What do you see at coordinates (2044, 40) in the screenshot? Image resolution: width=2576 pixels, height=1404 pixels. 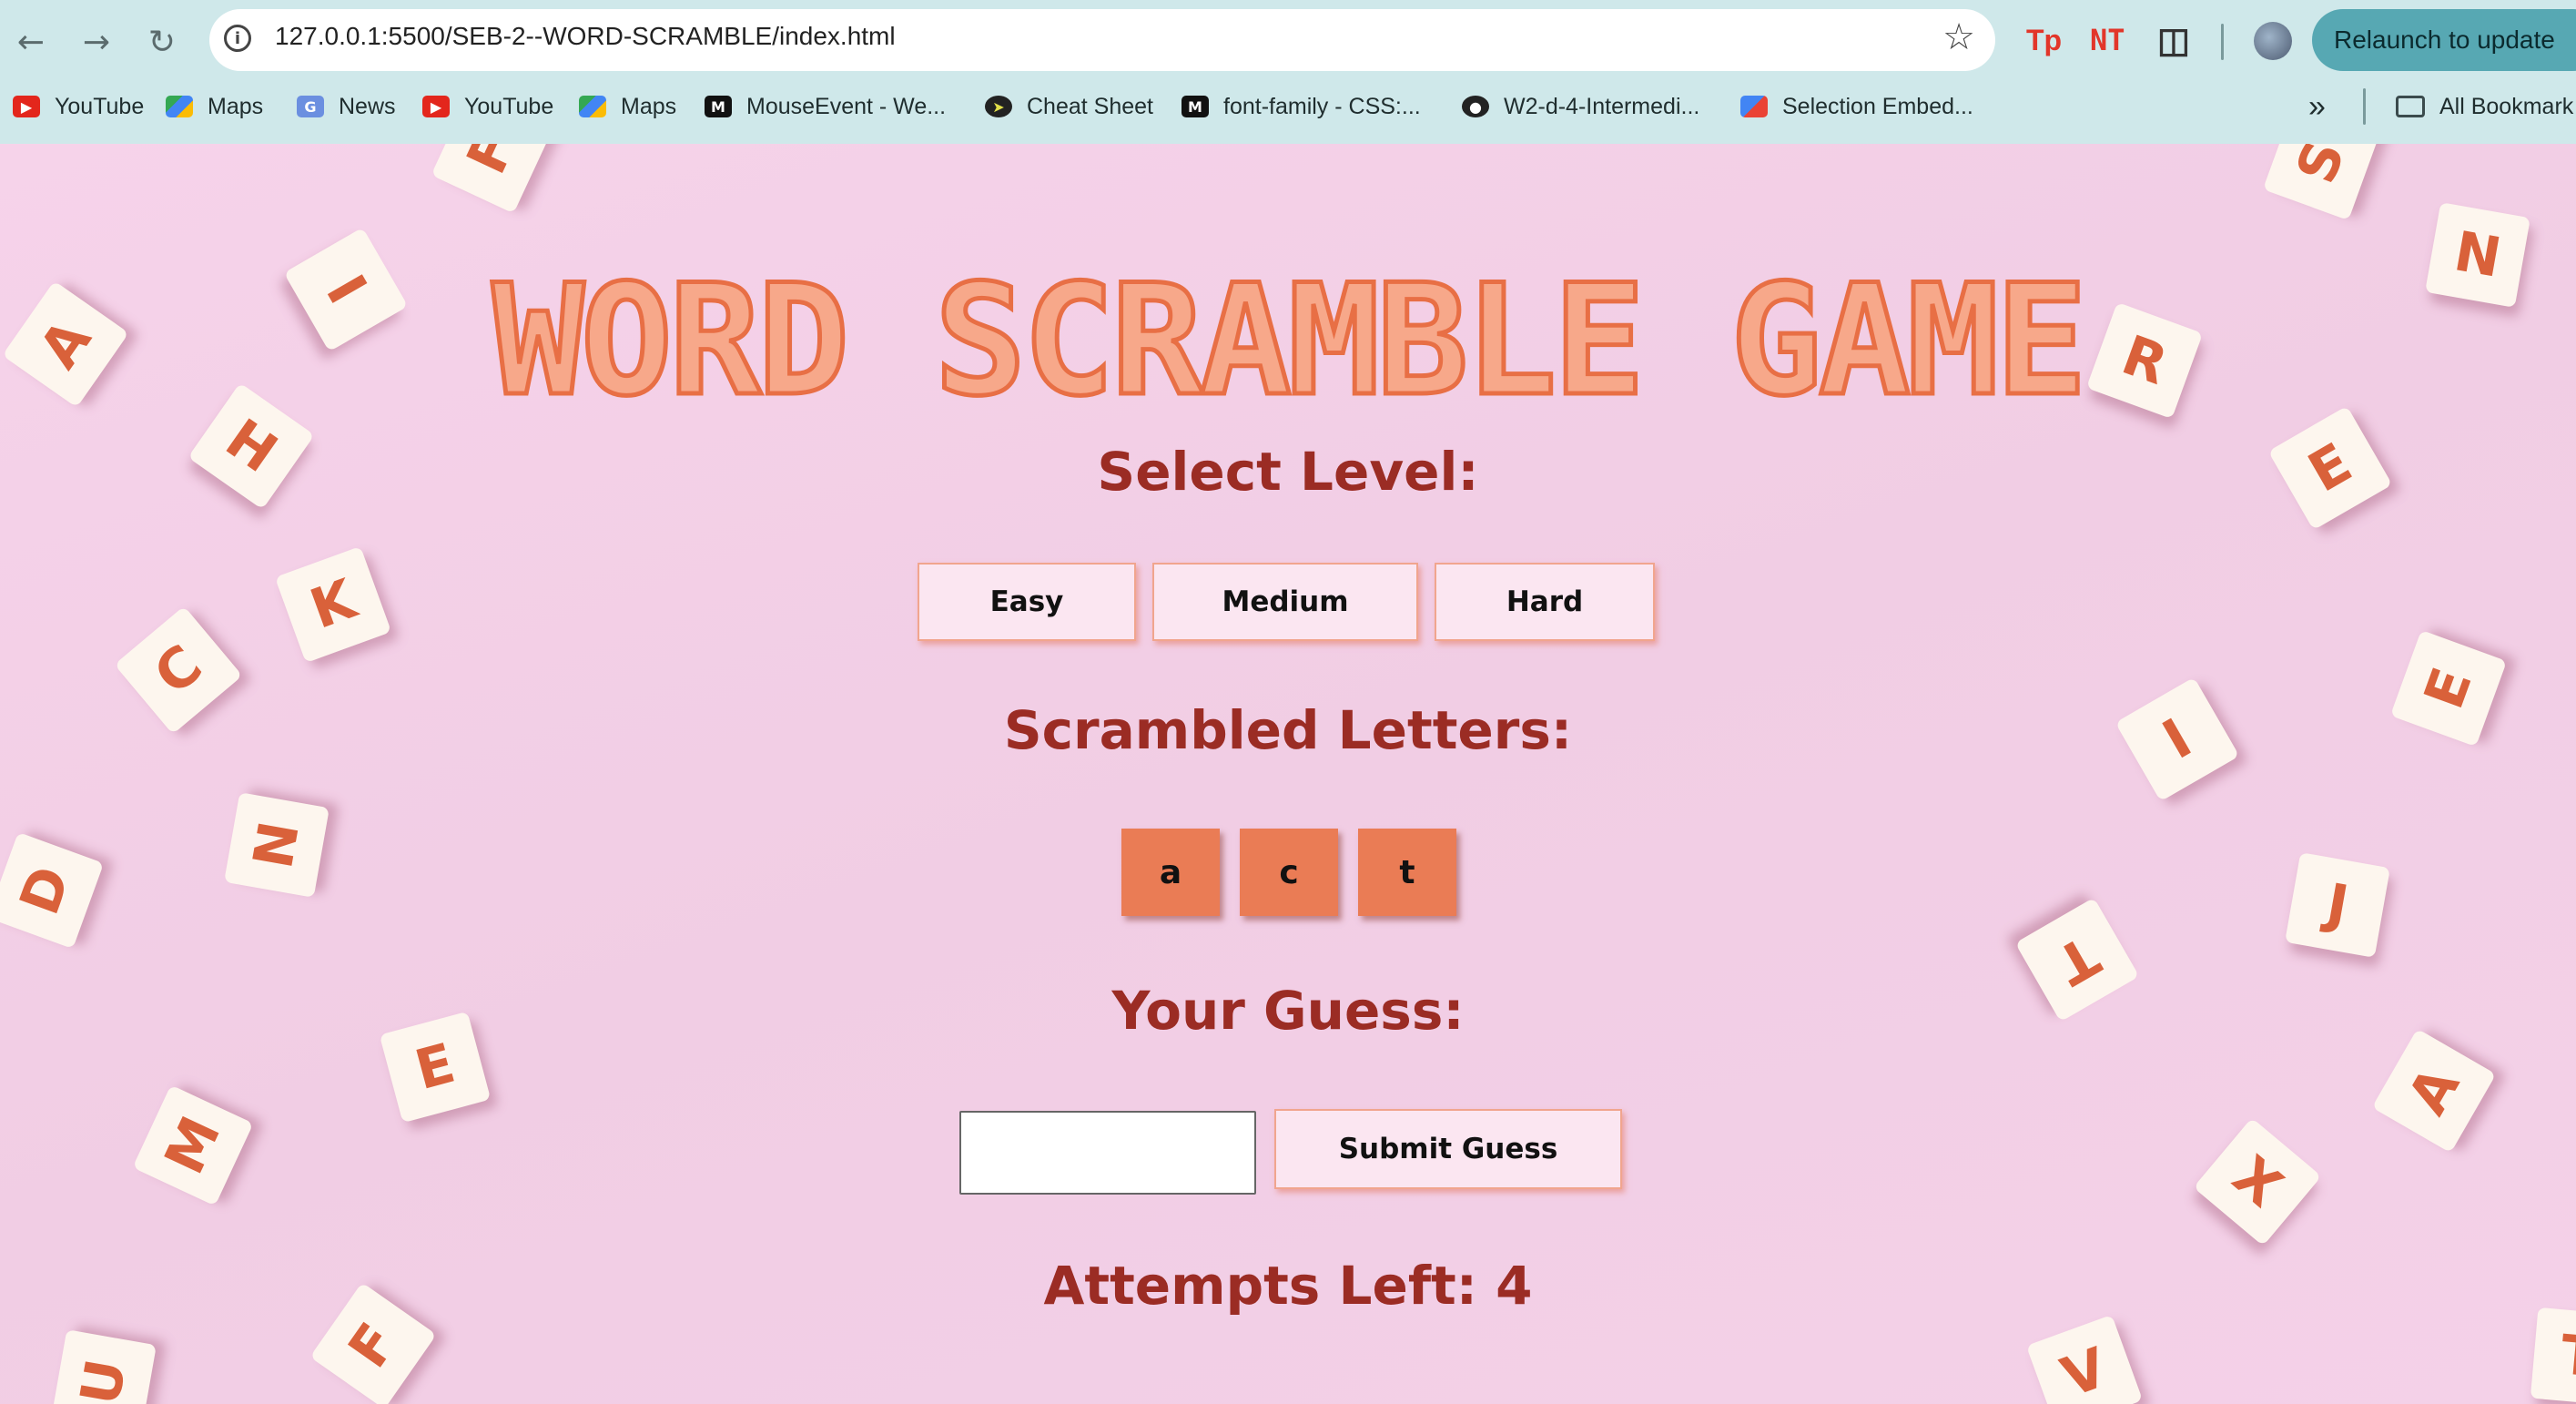 I see `tp-extension-icon: Tp` at bounding box center [2044, 40].